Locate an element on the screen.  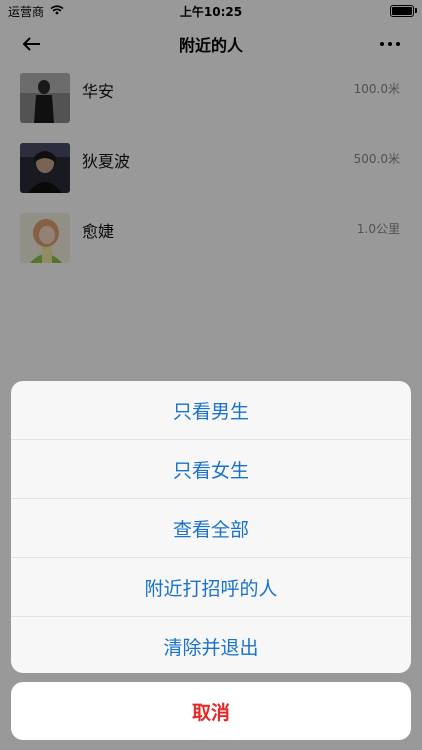
action-view-all: 查看全部 is located at coordinates (211, 528).